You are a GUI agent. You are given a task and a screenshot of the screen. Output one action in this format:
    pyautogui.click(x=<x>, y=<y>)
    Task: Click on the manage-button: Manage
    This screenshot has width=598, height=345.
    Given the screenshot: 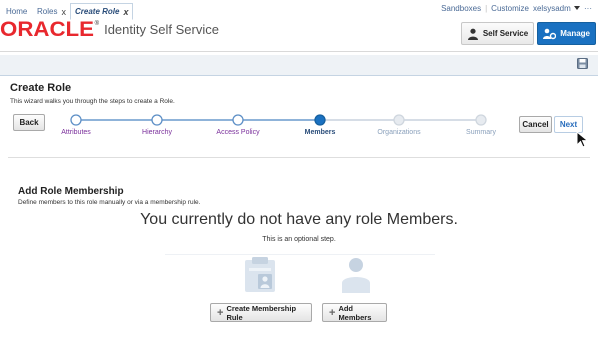 What is the action you would take?
    pyautogui.click(x=566, y=33)
    